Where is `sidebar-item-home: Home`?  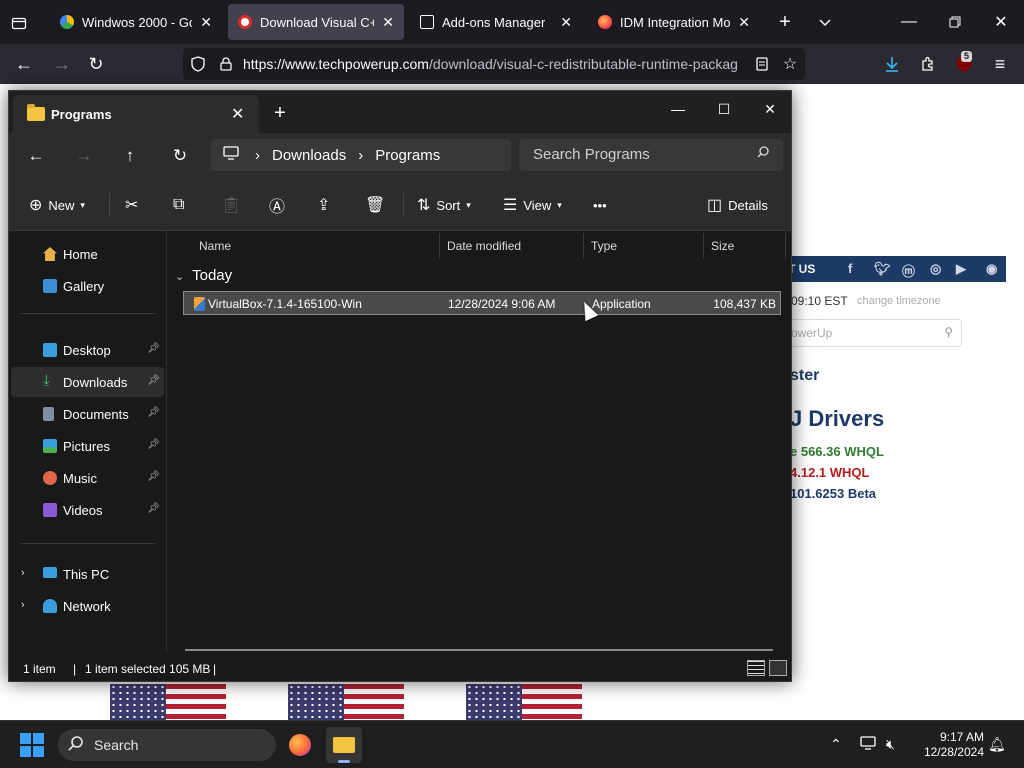
sidebar-item-home: Home is located at coordinates (87, 254).